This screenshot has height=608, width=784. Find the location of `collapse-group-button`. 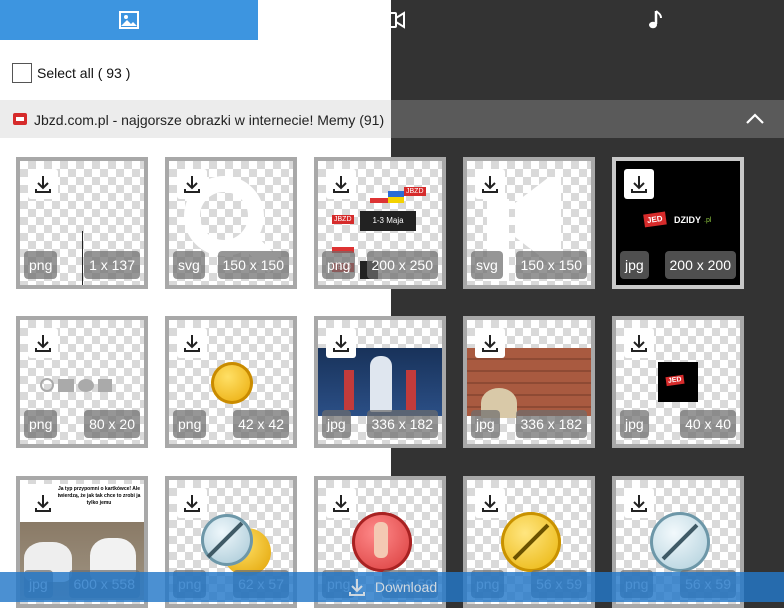

collapse-group-button is located at coordinates (755, 119).